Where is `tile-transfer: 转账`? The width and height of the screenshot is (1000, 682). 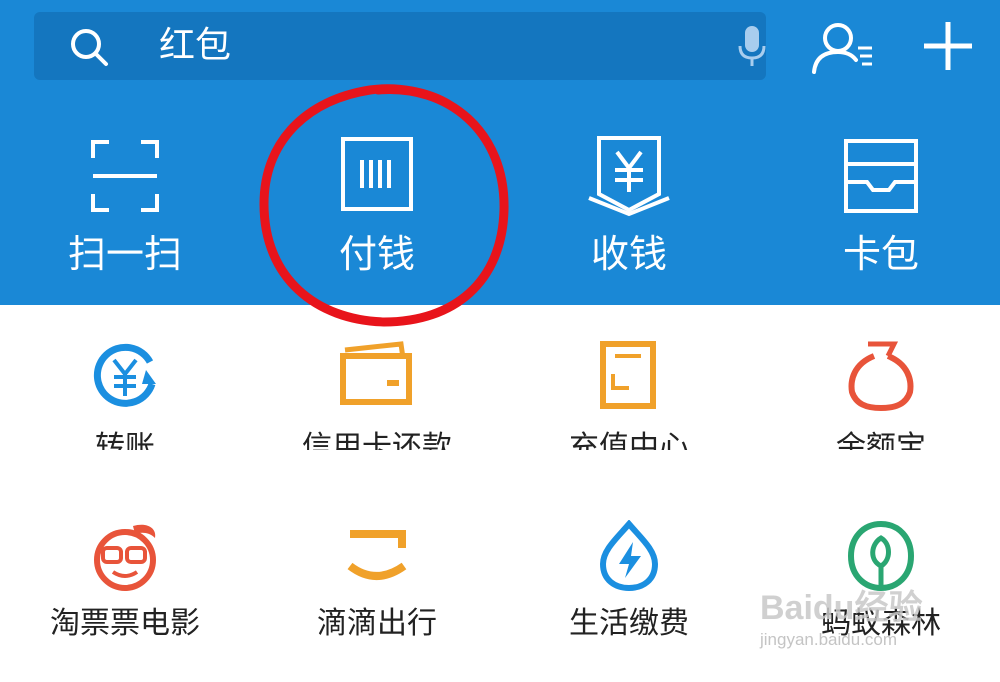
tile-transfer: 转账 is located at coordinates (125, 415).